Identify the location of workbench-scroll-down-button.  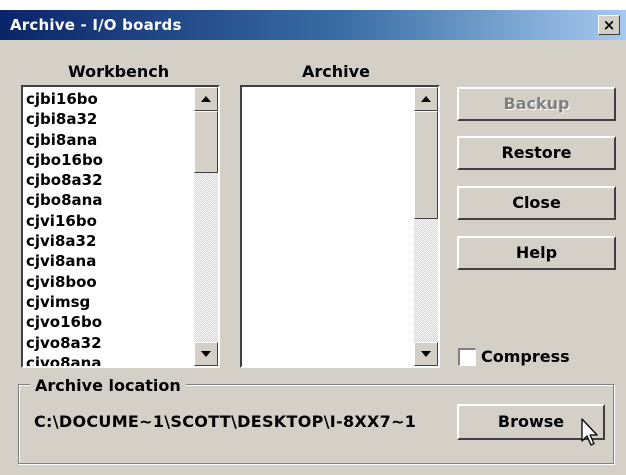
(206, 354).